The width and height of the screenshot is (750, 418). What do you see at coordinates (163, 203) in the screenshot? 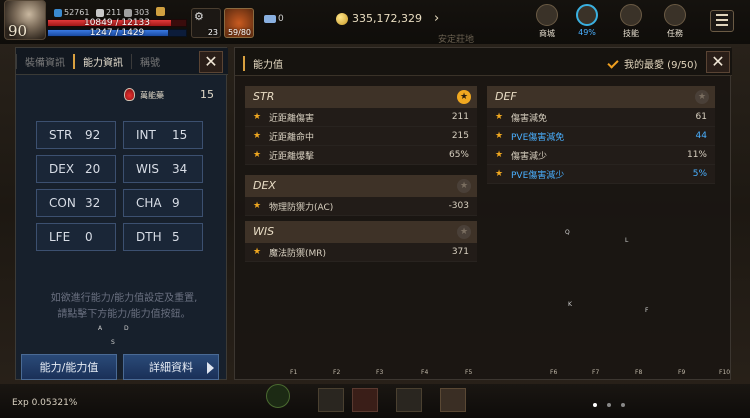
I see `stat-cha: CHA 9` at bounding box center [163, 203].